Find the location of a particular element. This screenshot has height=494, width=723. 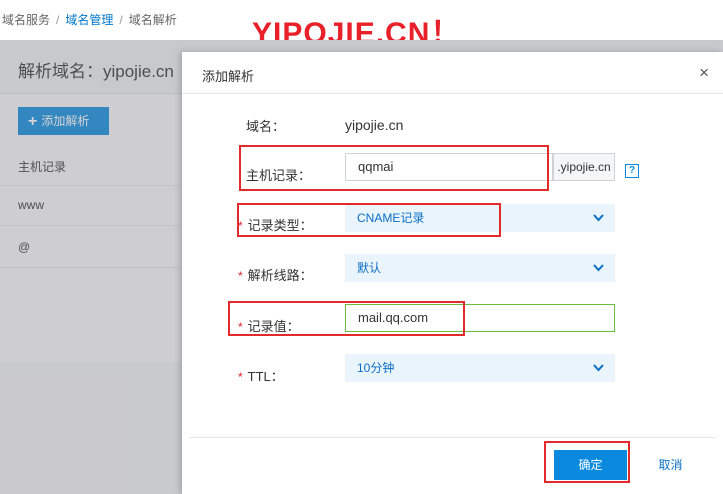

breadcrumb-item-domain-service: 域名服务 is located at coordinates (26, 20).